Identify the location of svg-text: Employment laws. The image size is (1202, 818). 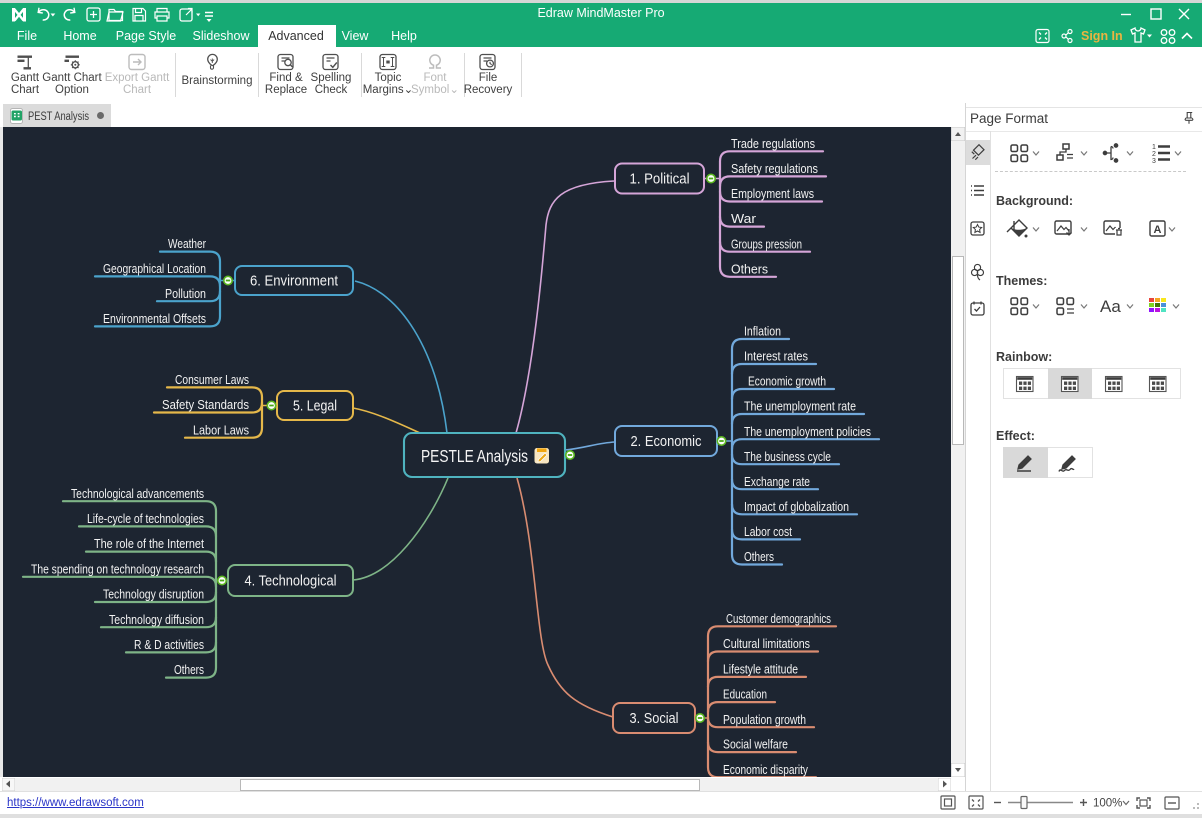
(772, 193).